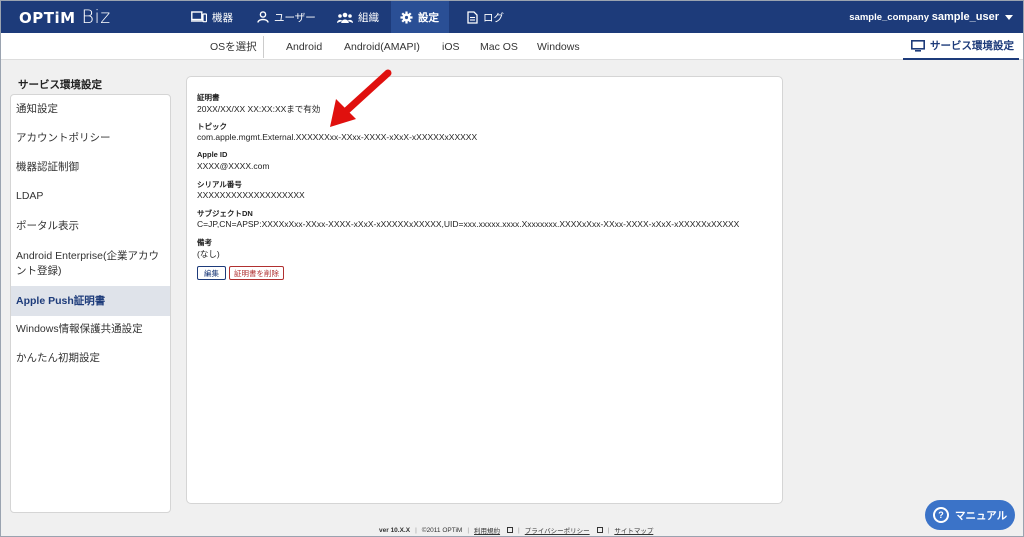 The image size is (1024, 537). I want to click on copyright-text: ©2011 OPTiM, so click(442, 530).